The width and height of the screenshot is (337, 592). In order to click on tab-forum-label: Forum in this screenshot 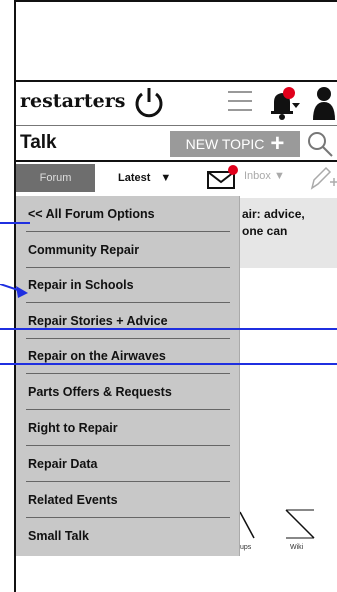, I will do `click(55, 178)`.